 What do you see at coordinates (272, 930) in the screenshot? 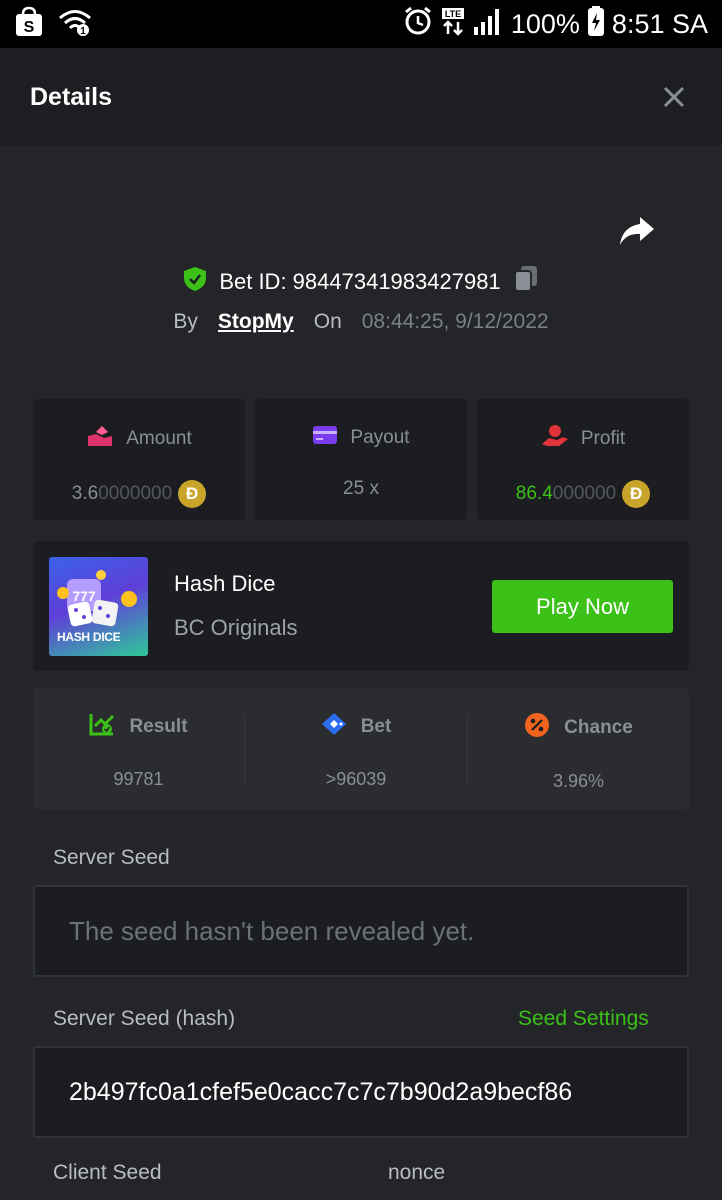
I see `server-seed-value: The seed hasn't been revealed yet.` at bounding box center [272, 930].